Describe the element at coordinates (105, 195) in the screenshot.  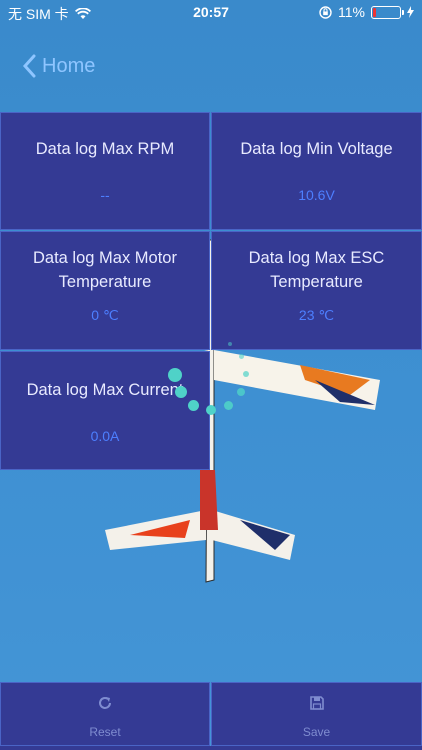
I see `max-rpm-value: --` at that location.